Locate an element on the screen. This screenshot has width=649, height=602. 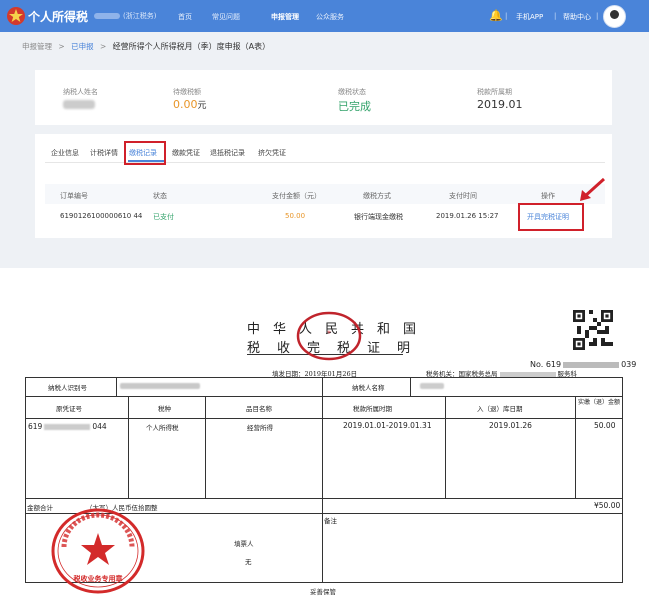
preparer-label: 填票人 is located at coordinates (244, 544).